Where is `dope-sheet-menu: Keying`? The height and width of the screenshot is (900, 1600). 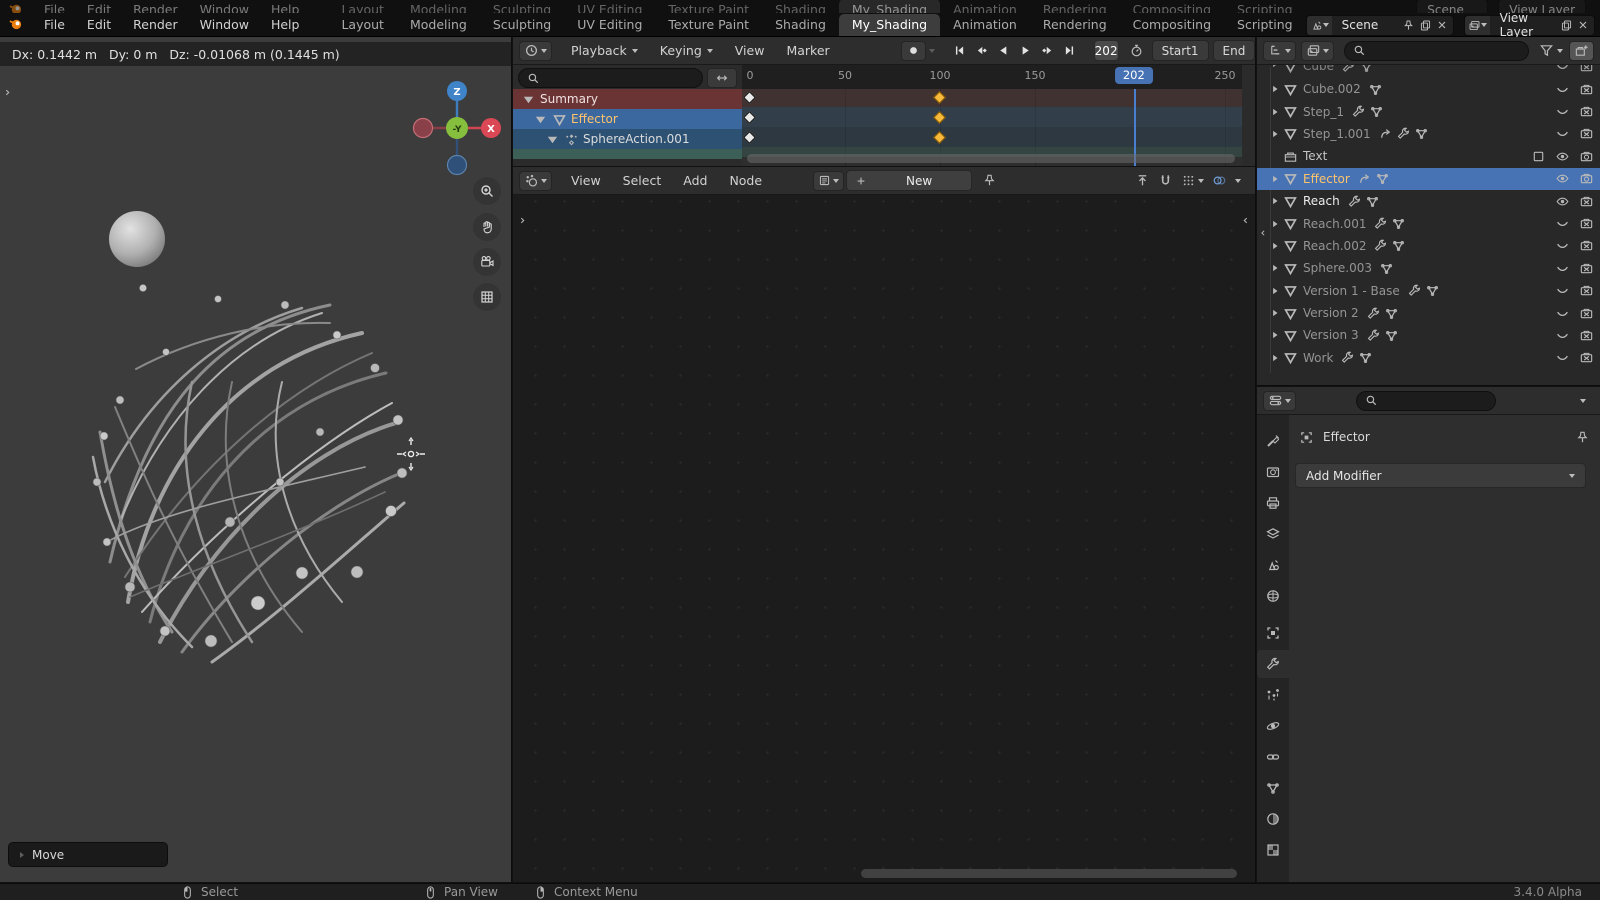 dope-sheet-menu: Keying is located at coordinates (686, 51).